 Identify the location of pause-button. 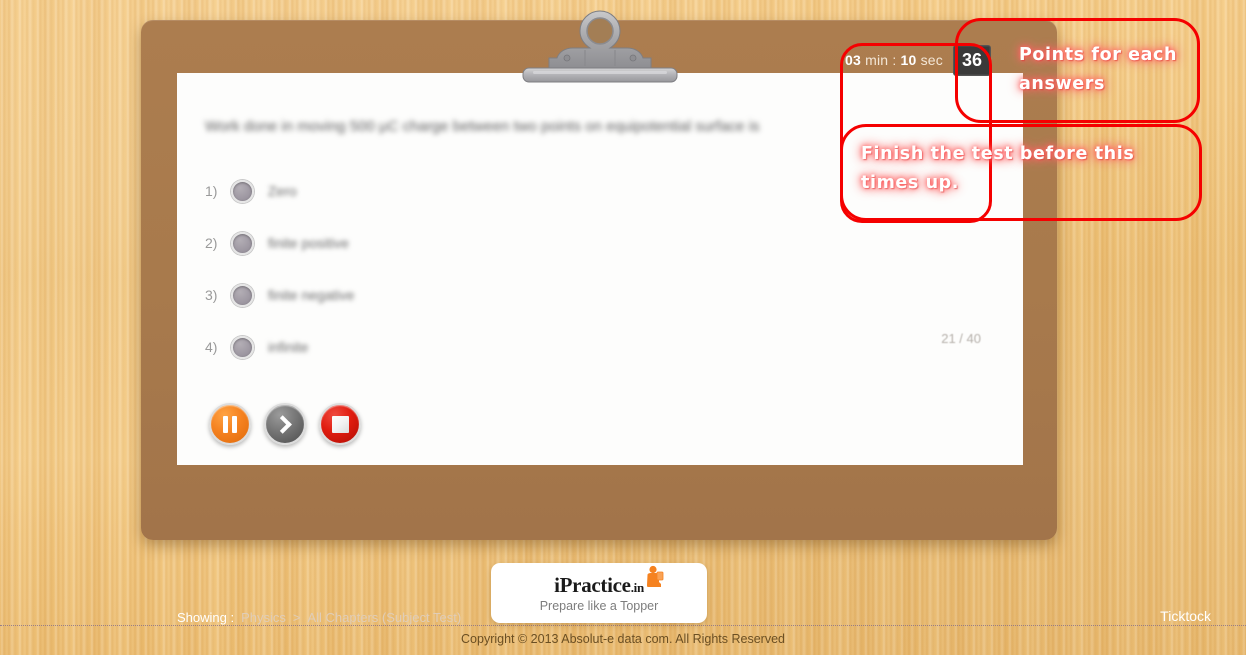
(230, 424).